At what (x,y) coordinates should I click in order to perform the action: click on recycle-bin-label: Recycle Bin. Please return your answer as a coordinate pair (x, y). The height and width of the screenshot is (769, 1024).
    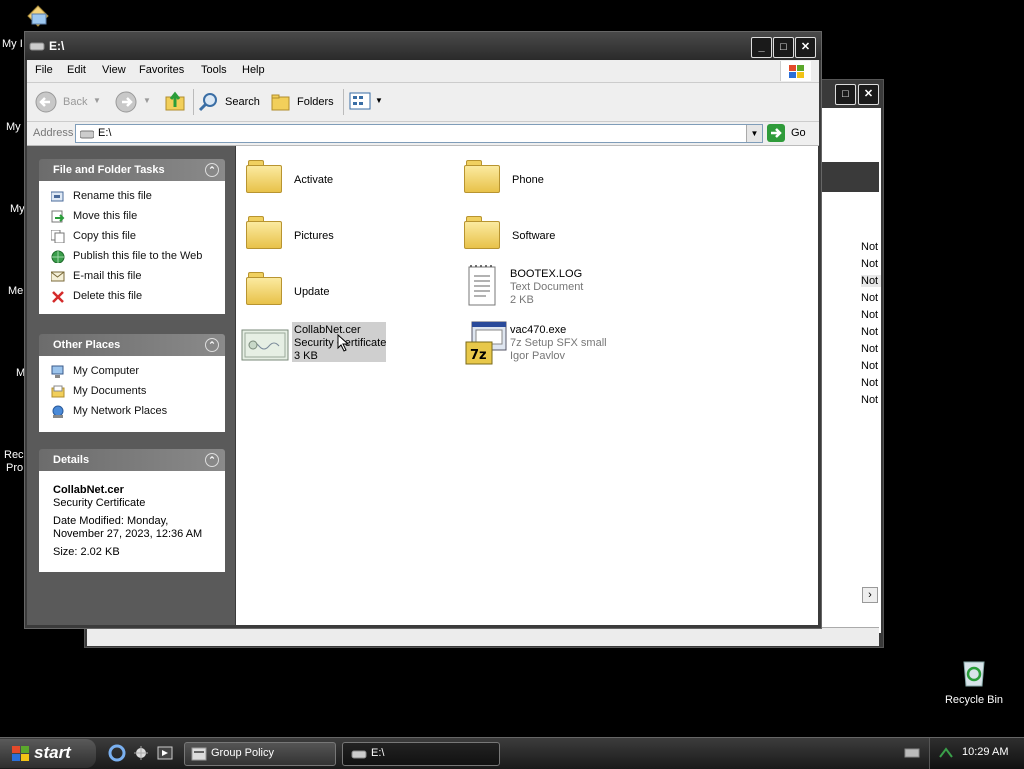
    Looking at the image, I should click on (974, 700).